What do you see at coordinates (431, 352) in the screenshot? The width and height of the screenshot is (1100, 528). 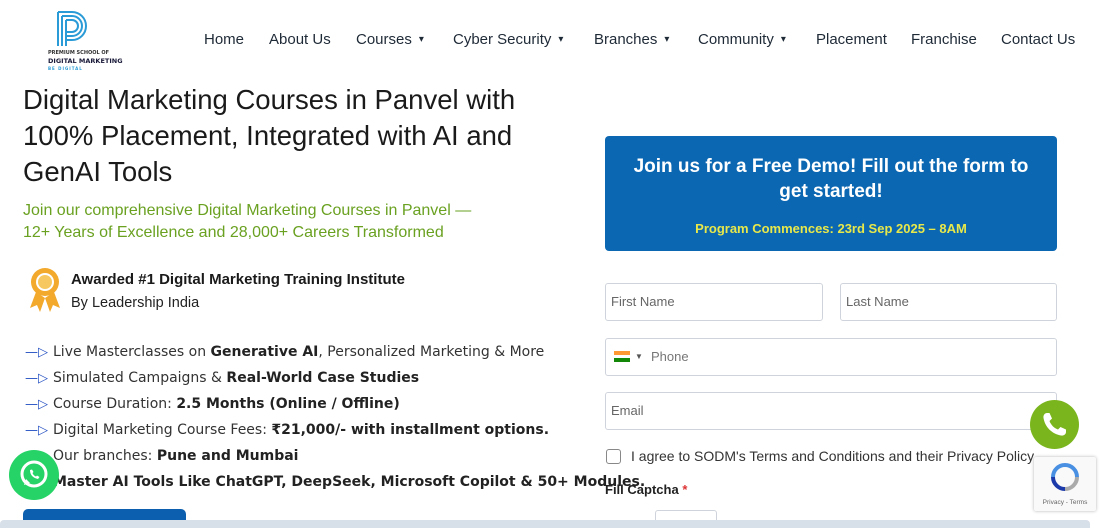 I see `feature-text-post: , Personalized Marketing & More` at bounding box center [431, 352].